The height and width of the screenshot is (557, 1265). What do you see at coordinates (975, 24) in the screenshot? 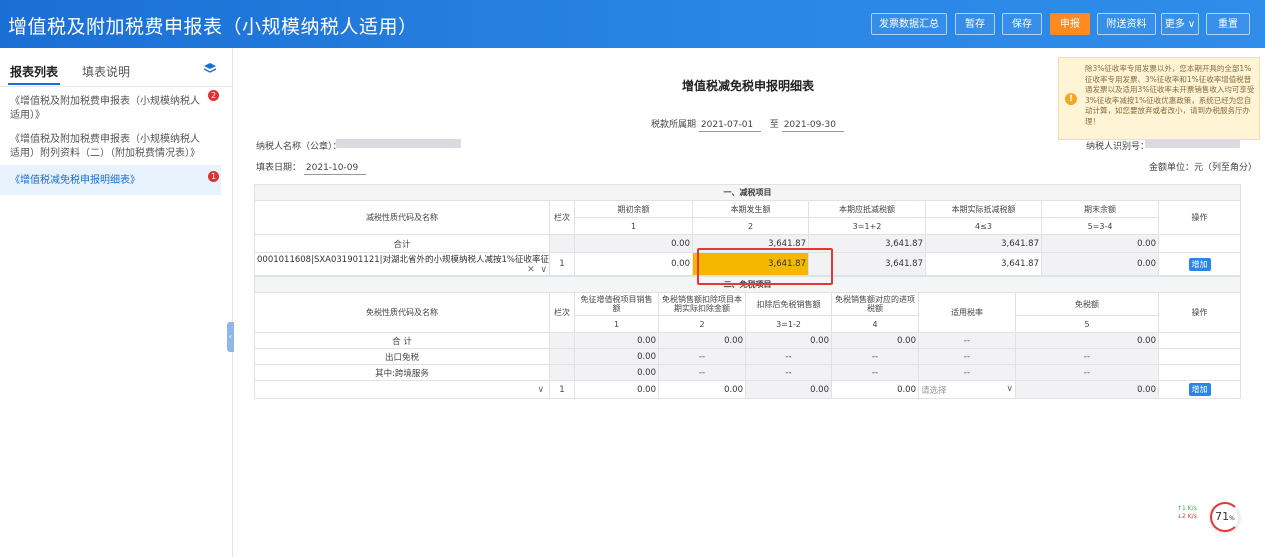
I see `temp-save-button: 暂存` at bounding box center [975, 24].